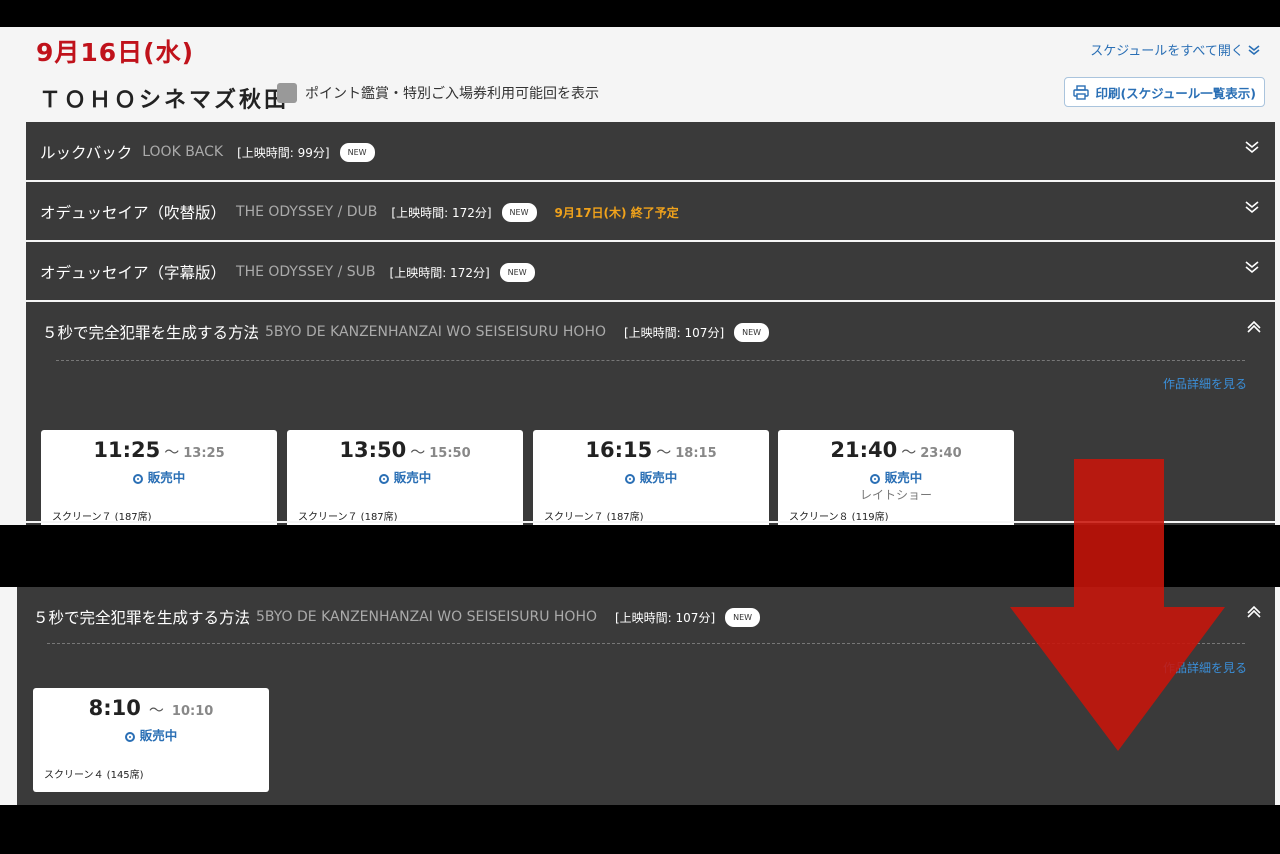  Describe the element at coordinates (192, 711) in the screenshot. I see `end-time: 10:10` at that location.